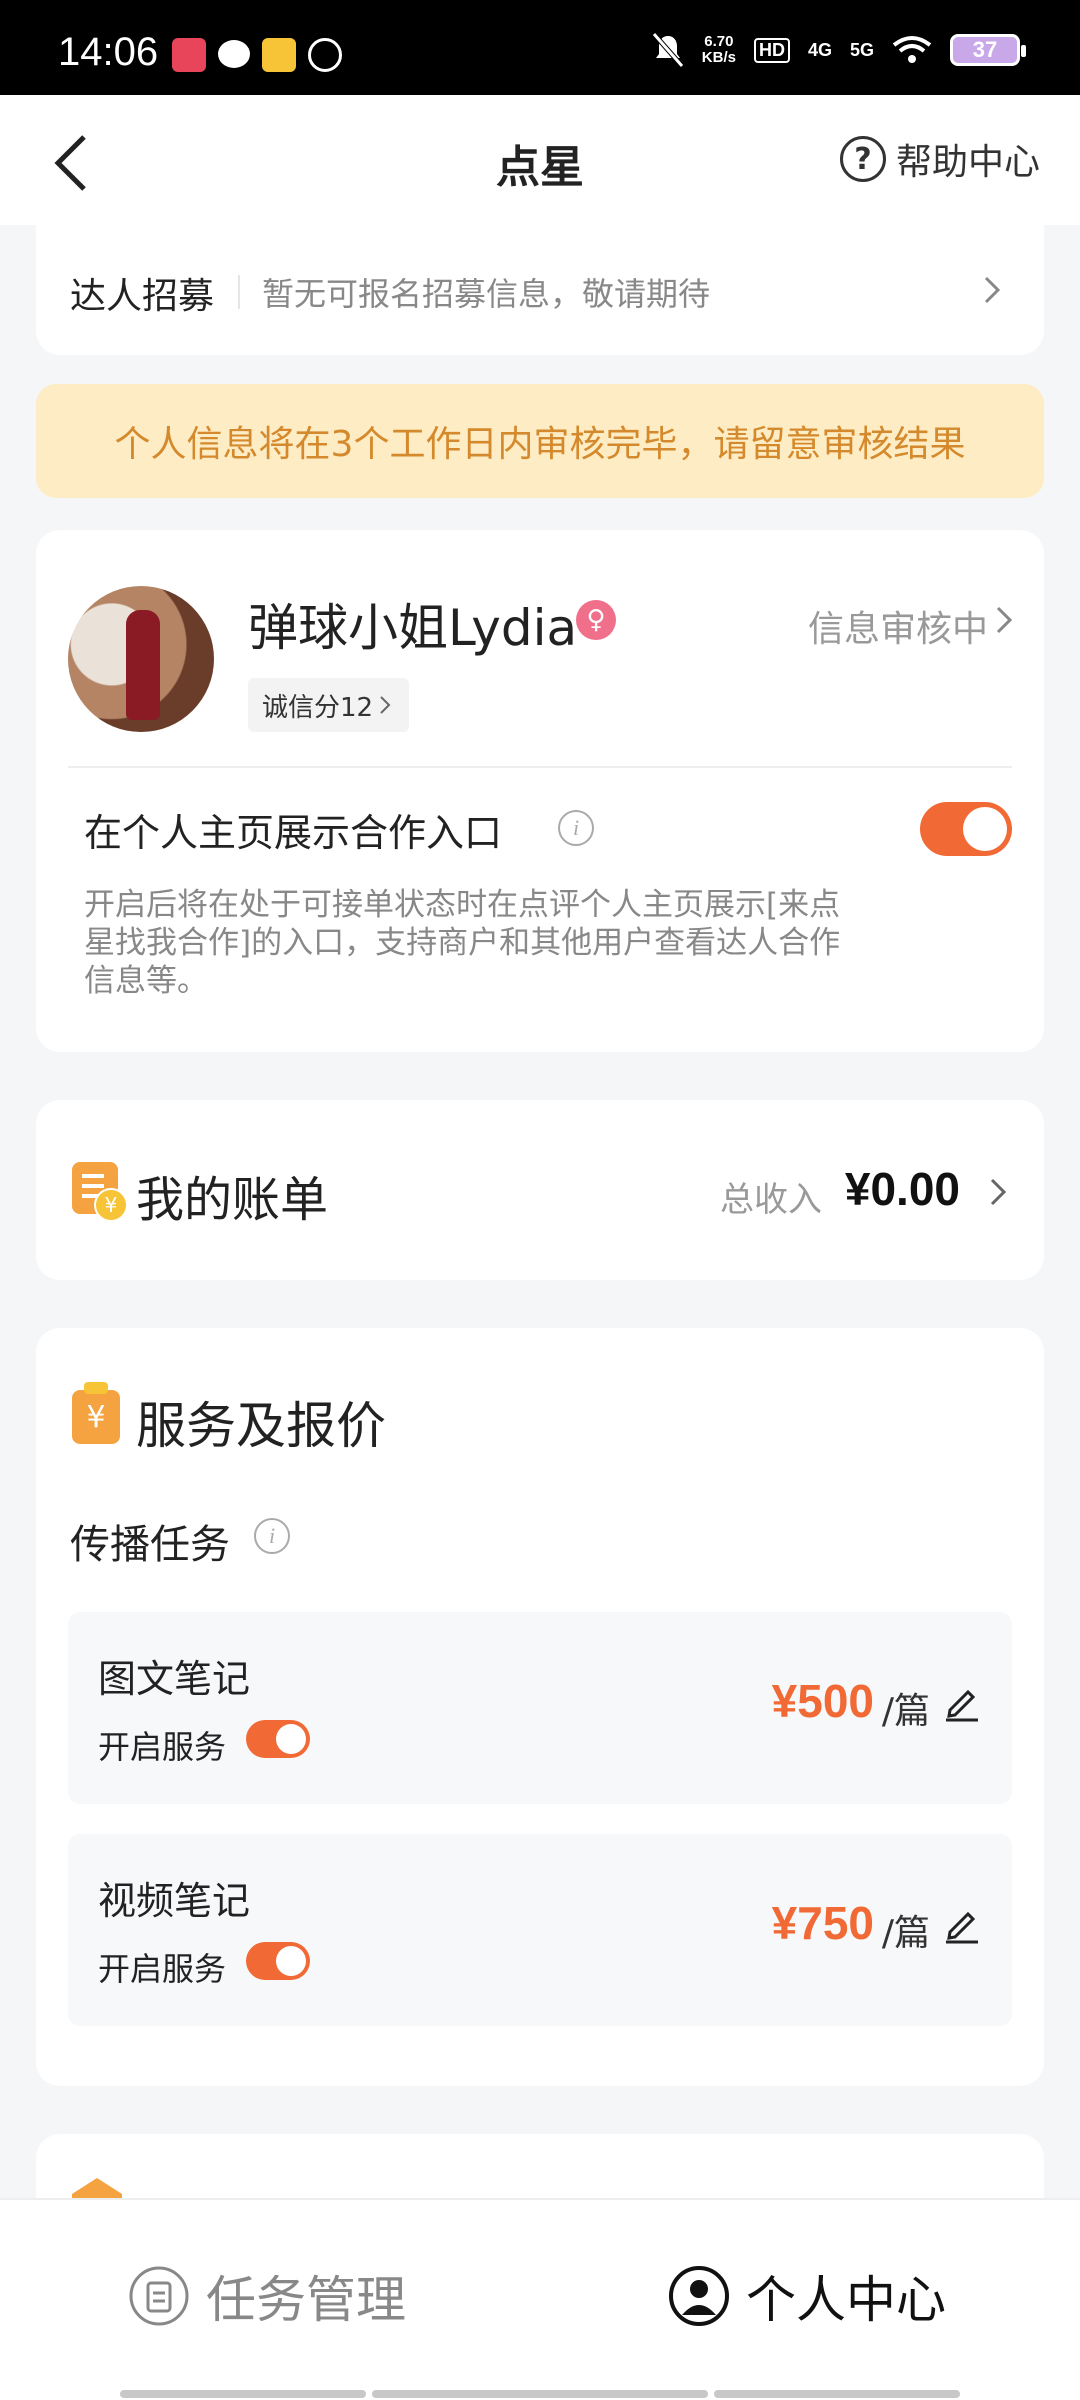 This screenshot has width=1080, height=2400. Describe the element at coordinates (174, 1679) in the screenshot. I see `service-item-name: 图文笔记` at that location.